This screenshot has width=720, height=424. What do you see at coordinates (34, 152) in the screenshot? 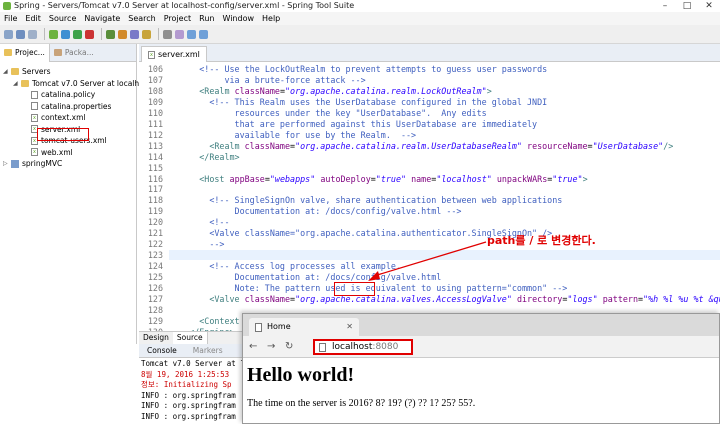
I see `xml-file-icon: x` at bounding box center [34, 152].